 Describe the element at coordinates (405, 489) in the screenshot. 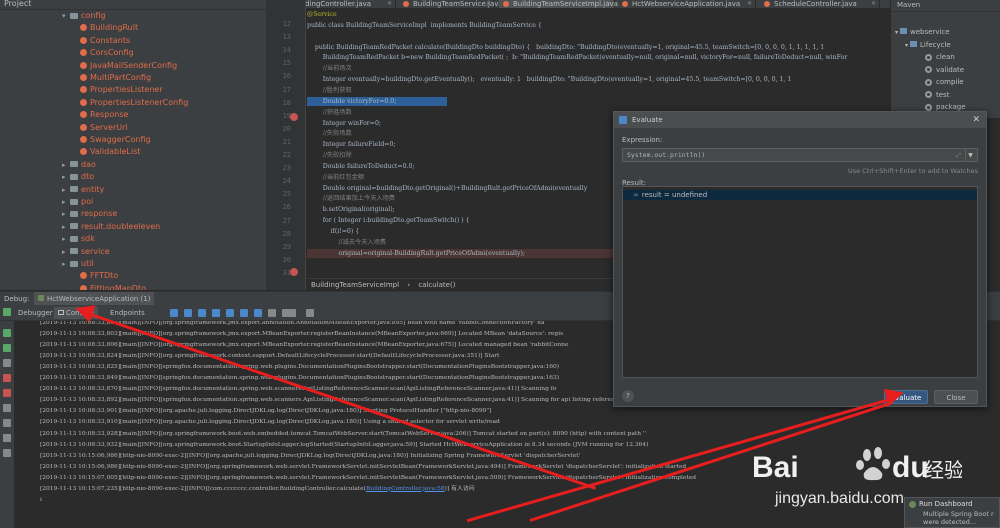

I see `console-source-link: BuildingController.java:58` at that location.